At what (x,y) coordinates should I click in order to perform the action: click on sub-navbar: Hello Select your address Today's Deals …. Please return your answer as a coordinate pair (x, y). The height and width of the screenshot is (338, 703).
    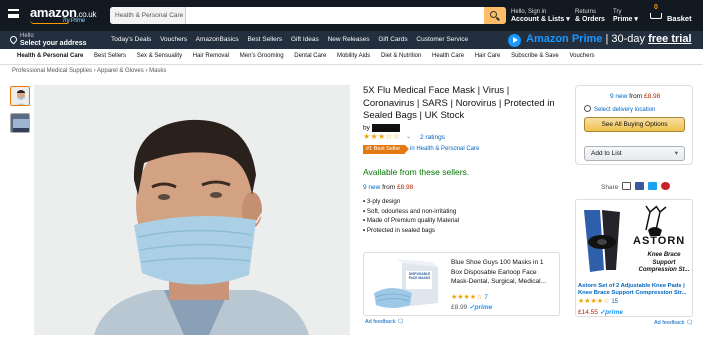
    Looking at the image, I should click on (351, 40).